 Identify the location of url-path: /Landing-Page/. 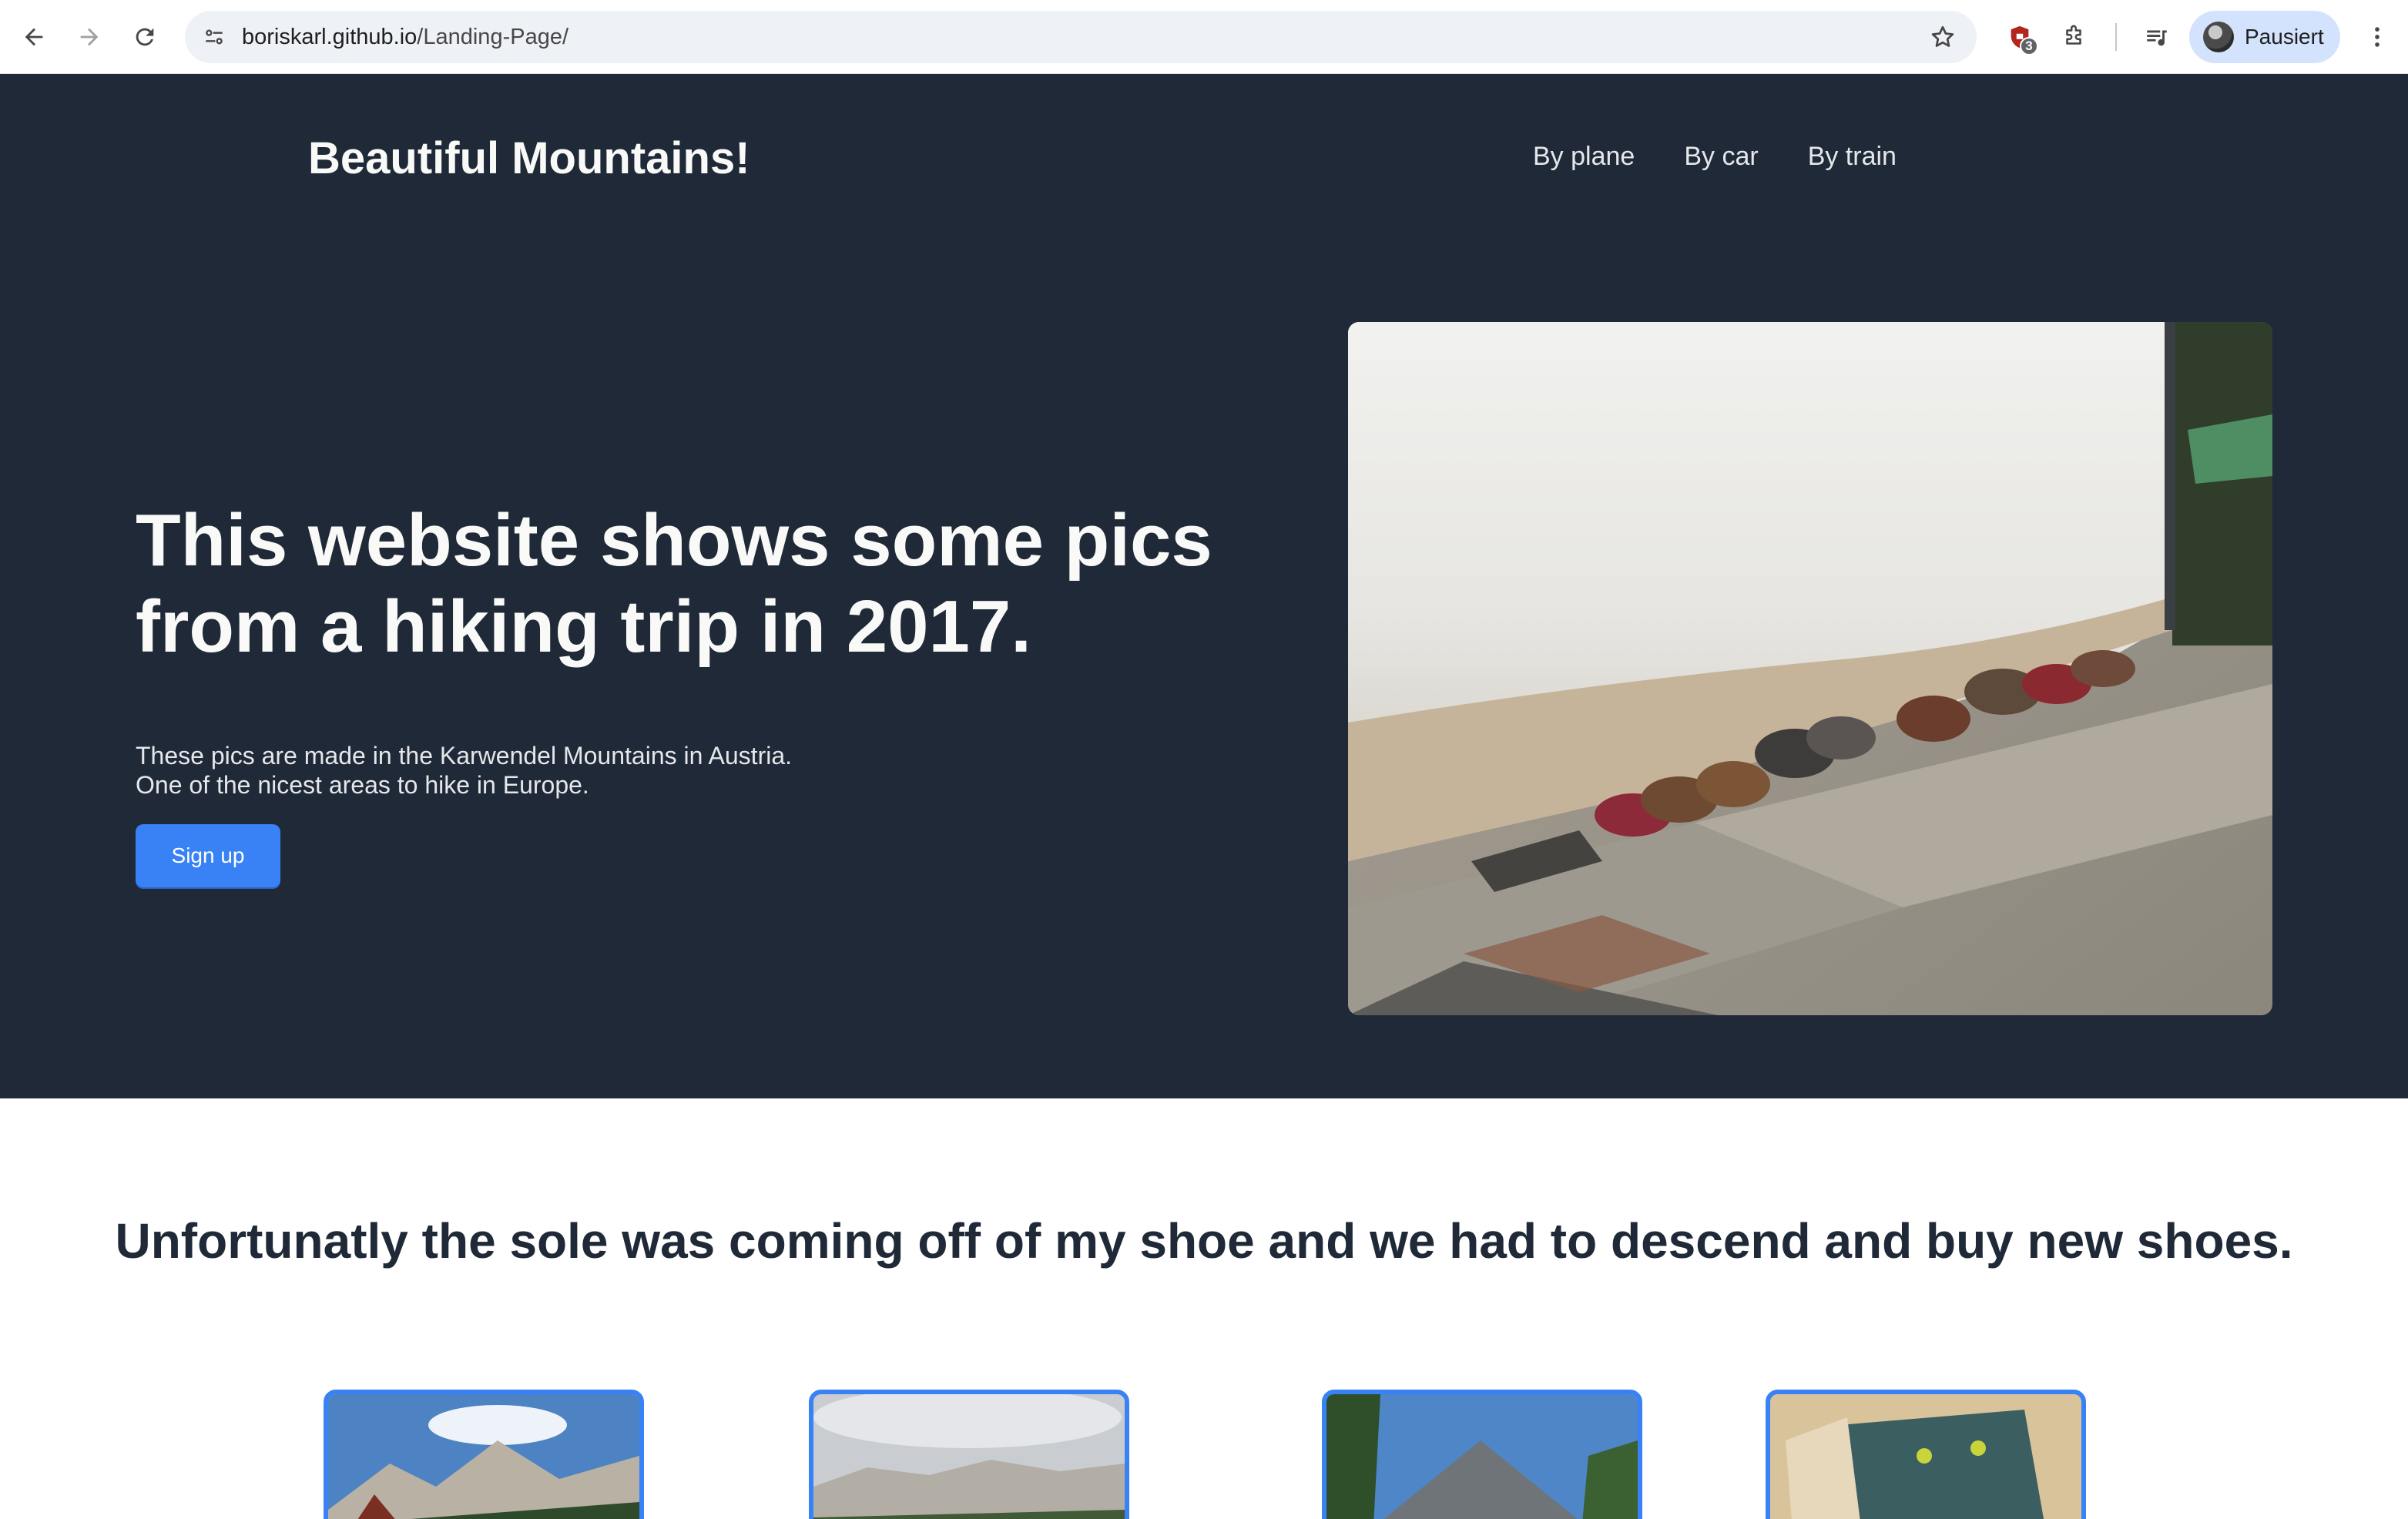
(493, 37).